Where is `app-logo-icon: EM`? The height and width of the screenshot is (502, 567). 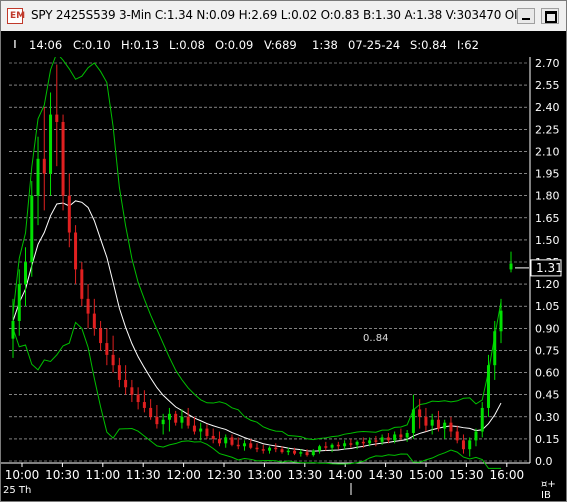
app-logo-icon: EM is located at coordinates (16, 16).